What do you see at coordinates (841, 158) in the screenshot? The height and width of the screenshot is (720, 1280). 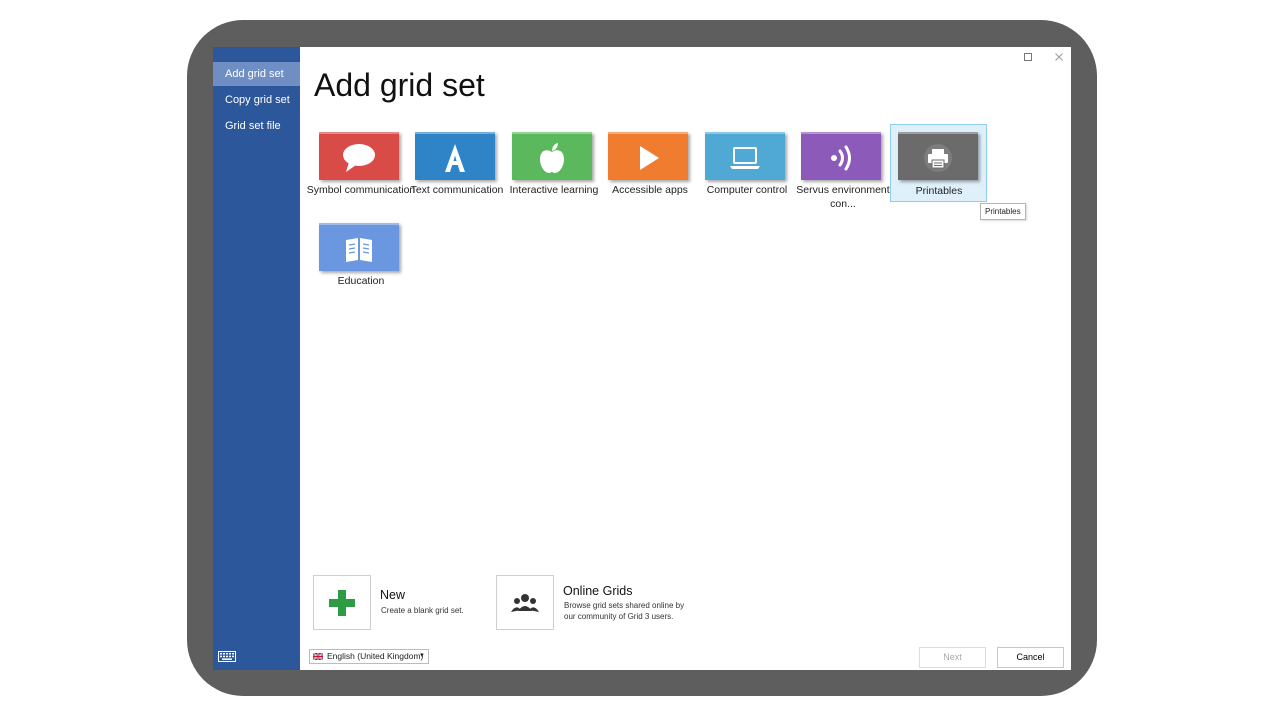 I see `signal-waves-icon` at bounding box center [841, 158].